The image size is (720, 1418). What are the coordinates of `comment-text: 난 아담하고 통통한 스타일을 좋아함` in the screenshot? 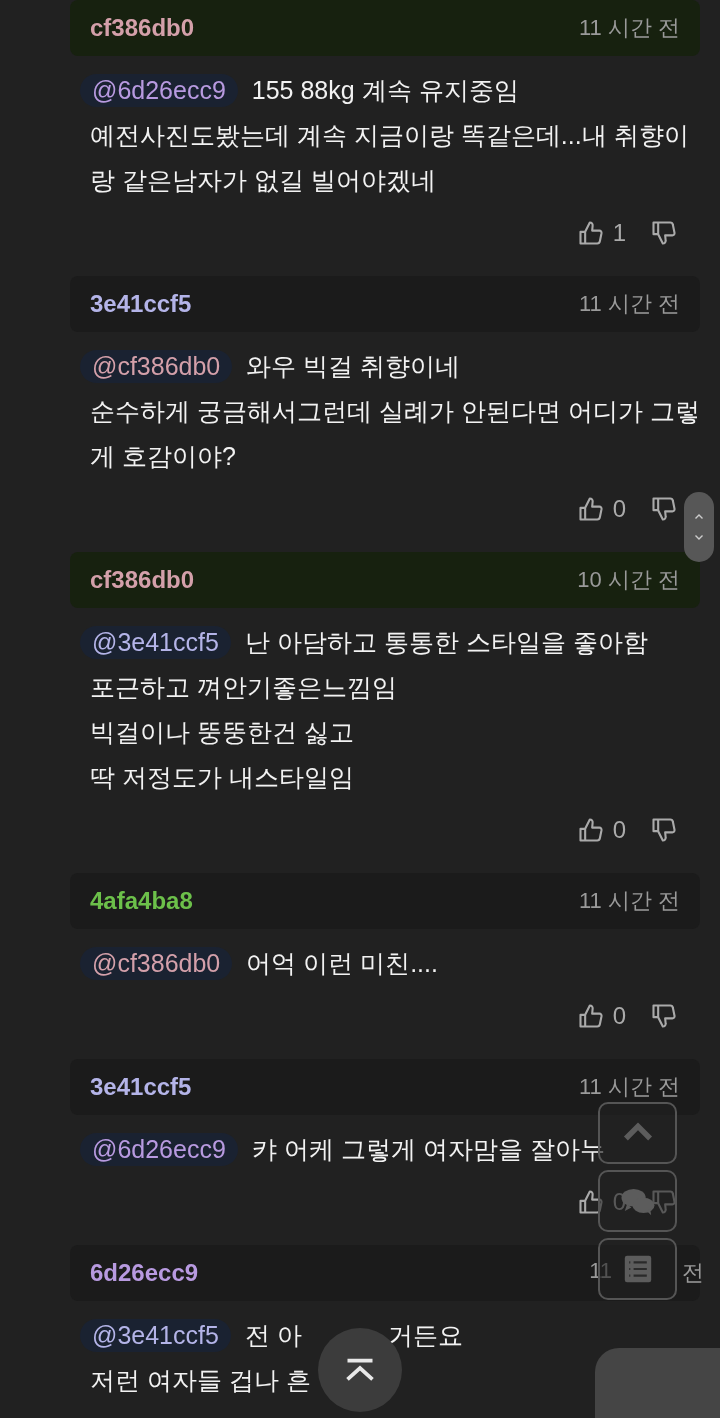 It's located at (446, 642).